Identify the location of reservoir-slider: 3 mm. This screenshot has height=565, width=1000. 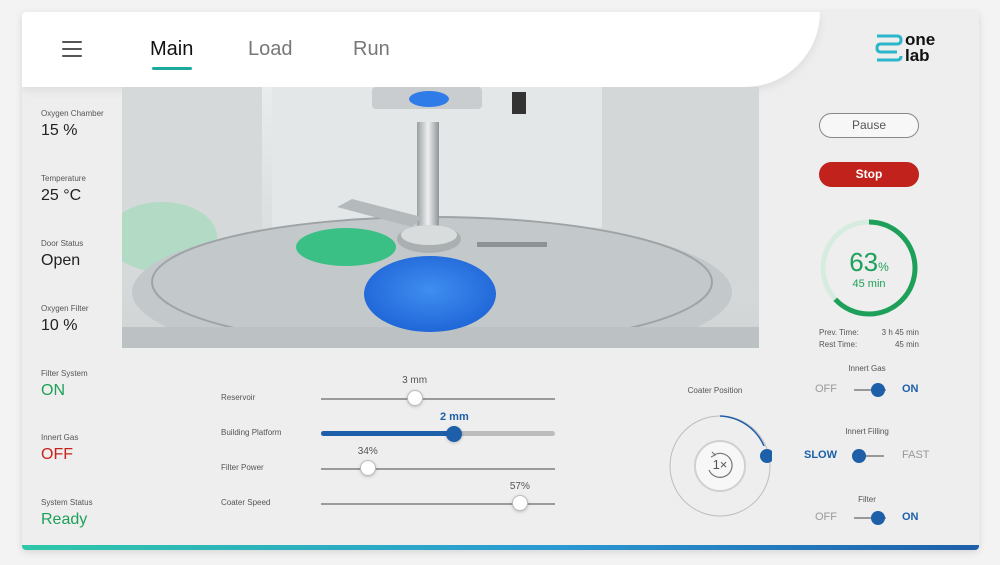
(438, 390).